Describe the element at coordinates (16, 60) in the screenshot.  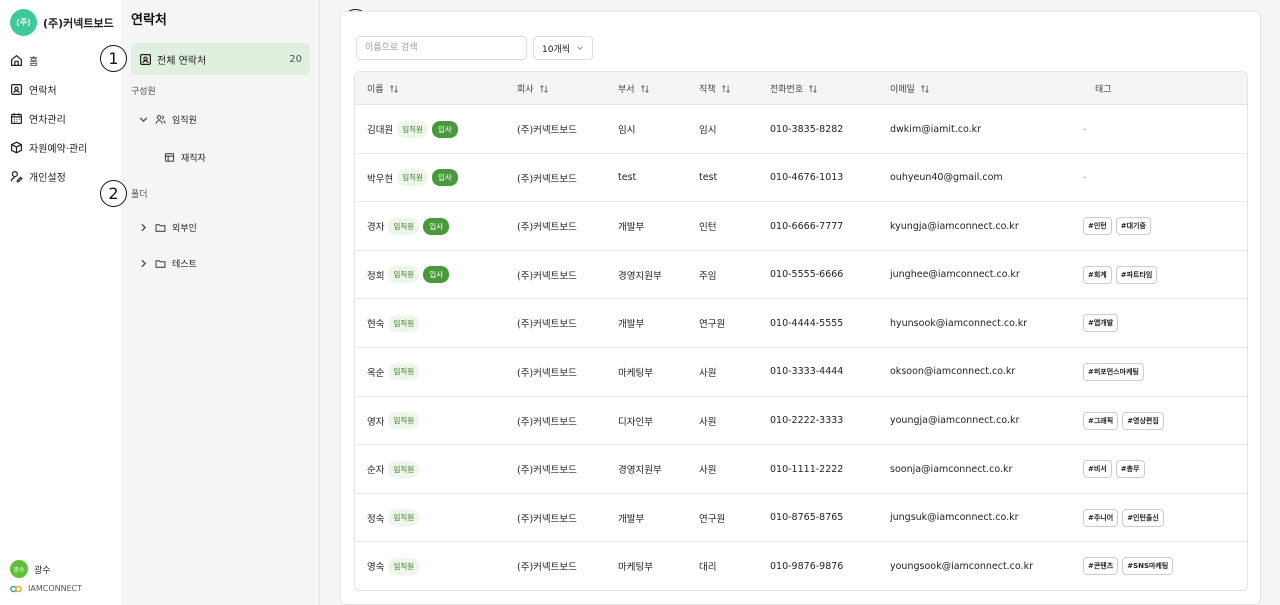
I see `home-icon` at that location.